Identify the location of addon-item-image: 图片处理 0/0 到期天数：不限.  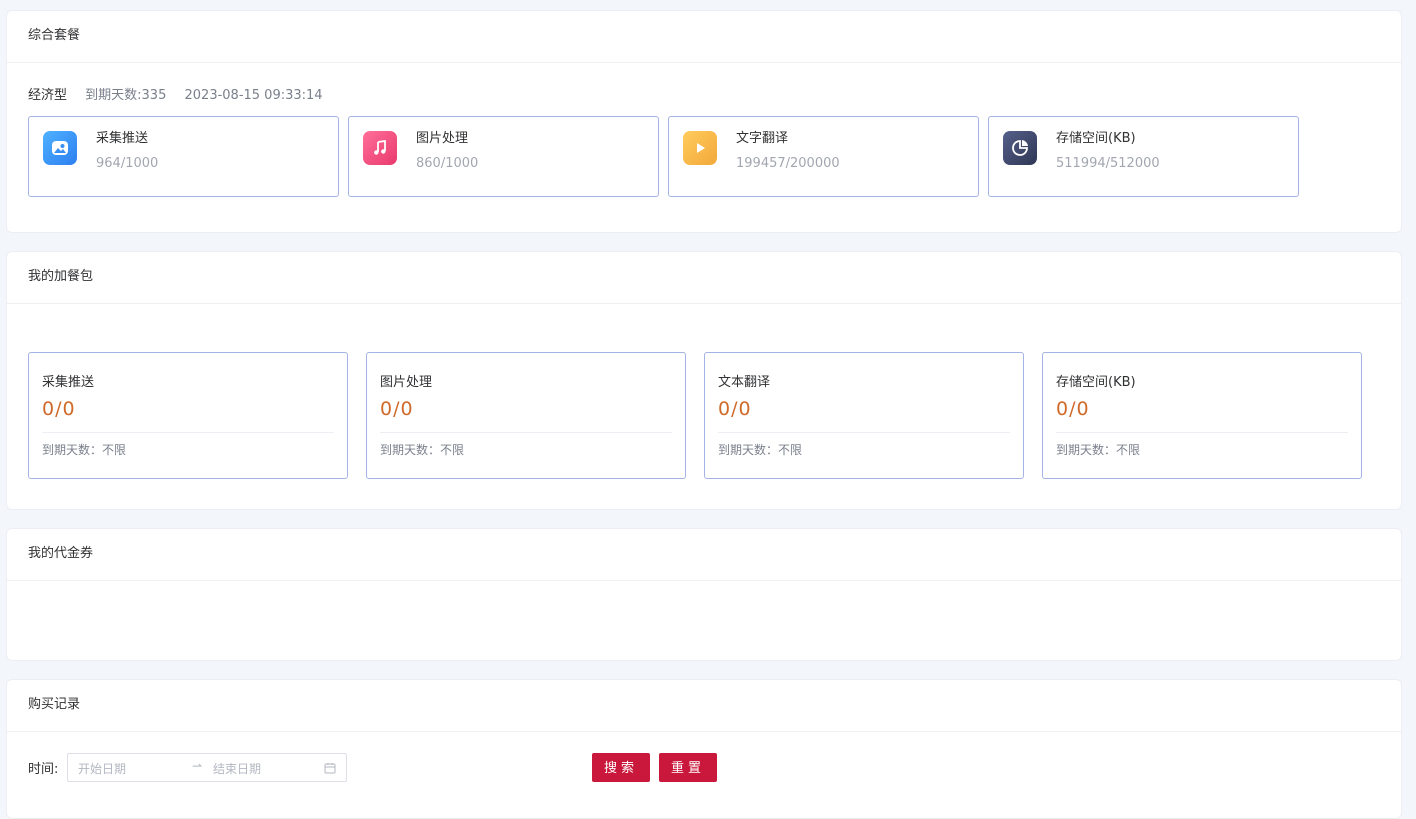
(526, 415).